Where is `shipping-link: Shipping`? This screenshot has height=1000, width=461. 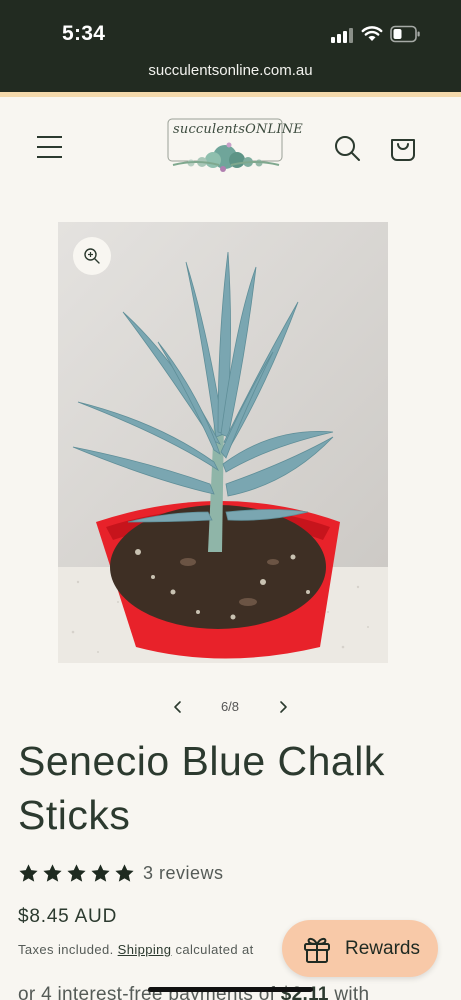
shipping-link: Shipping is located at coordinates (145, 949).